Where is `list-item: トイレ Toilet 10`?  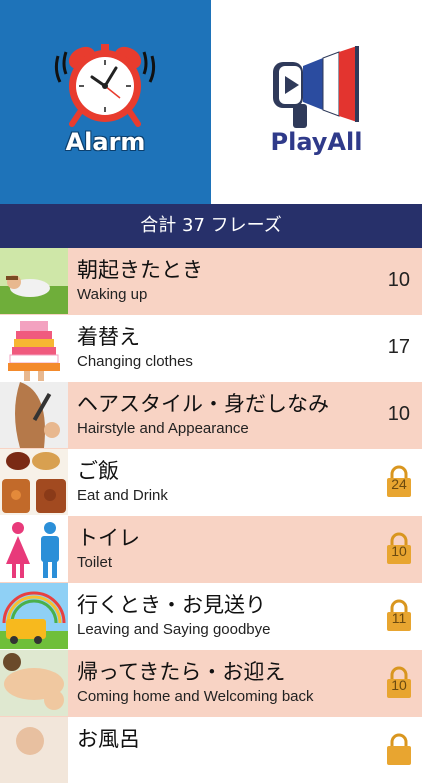
list-item: トイレ Toilet 10 is located at coordinates (211, 549).